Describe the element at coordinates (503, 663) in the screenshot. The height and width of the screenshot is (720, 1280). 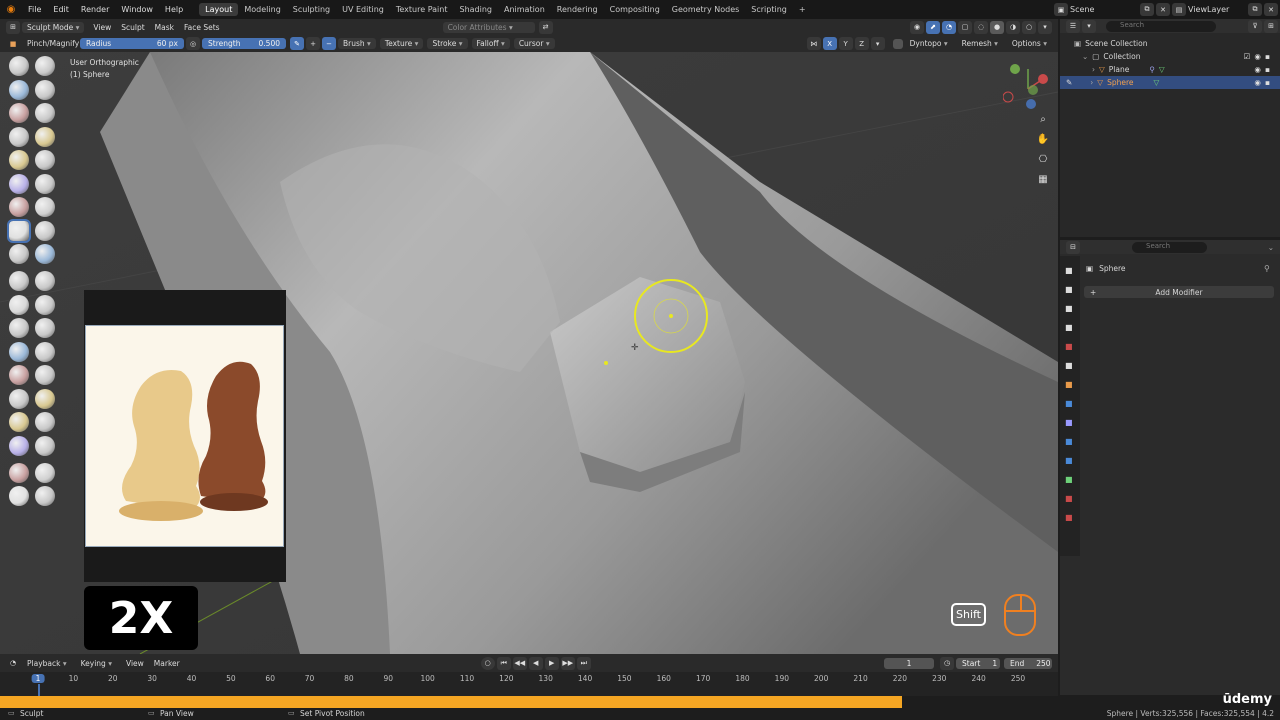
I see `jump-start-icon: ⏮` at that location.